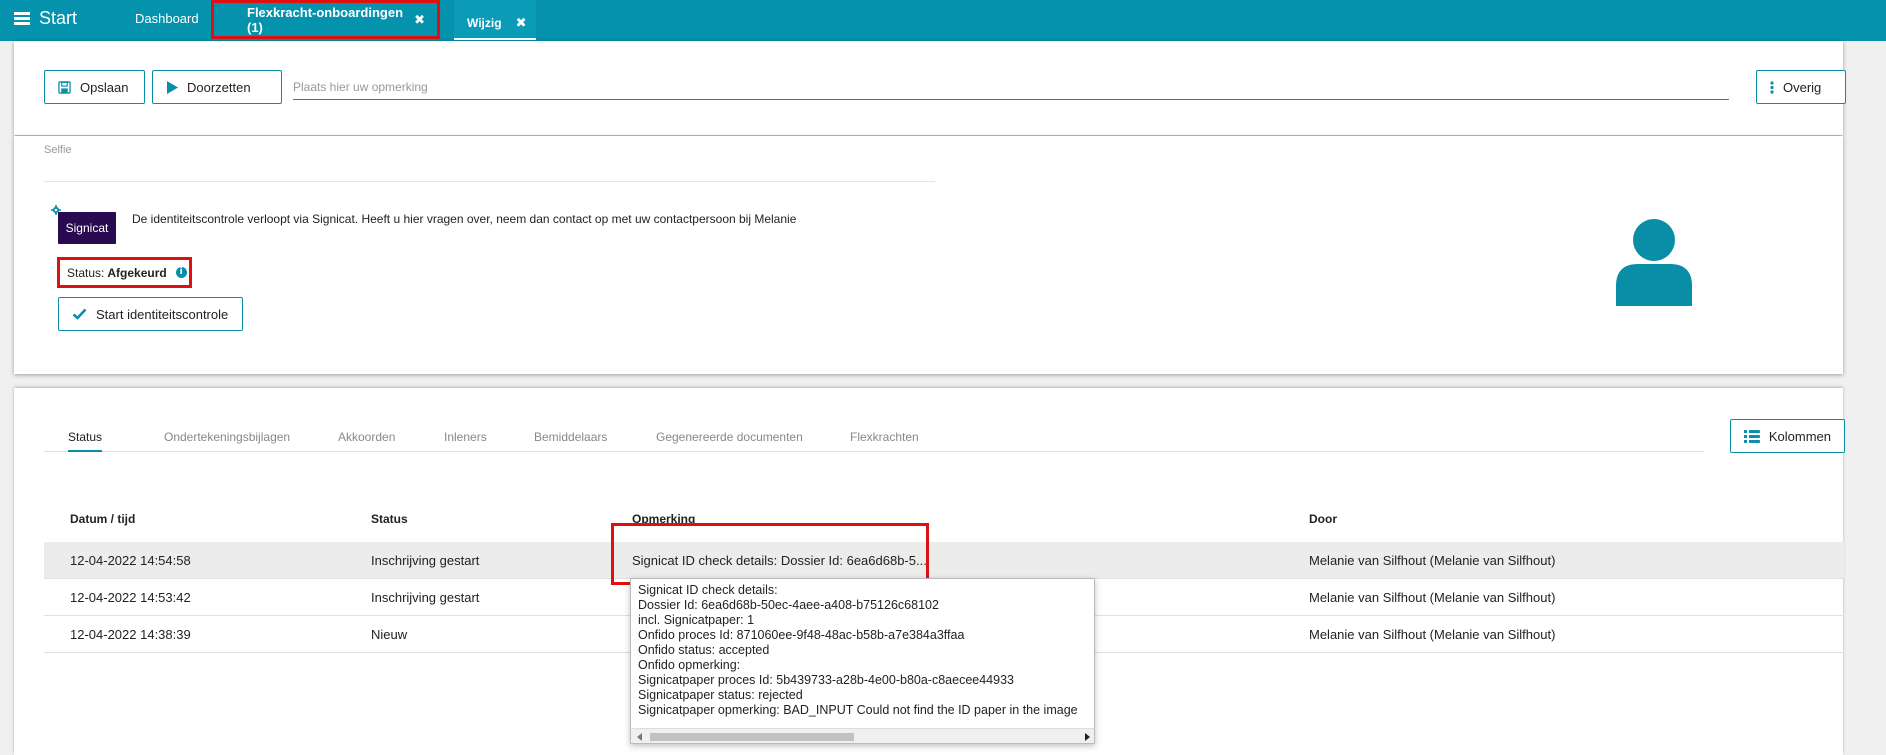 The width and height of the screenshot is (1886, 755). I want to click on tab-dashboard-label: Dashboard, so click(167, 18).